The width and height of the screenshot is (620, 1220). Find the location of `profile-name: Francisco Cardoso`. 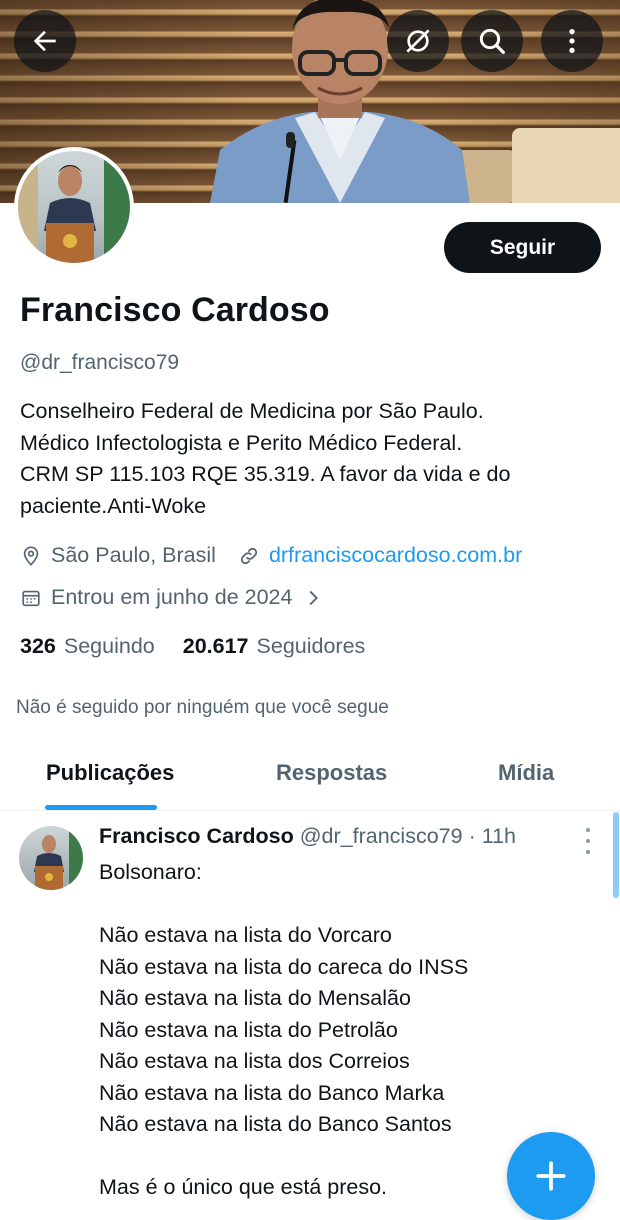

profile-name: Francisco Cardoso is located at coordinates (175, 310).